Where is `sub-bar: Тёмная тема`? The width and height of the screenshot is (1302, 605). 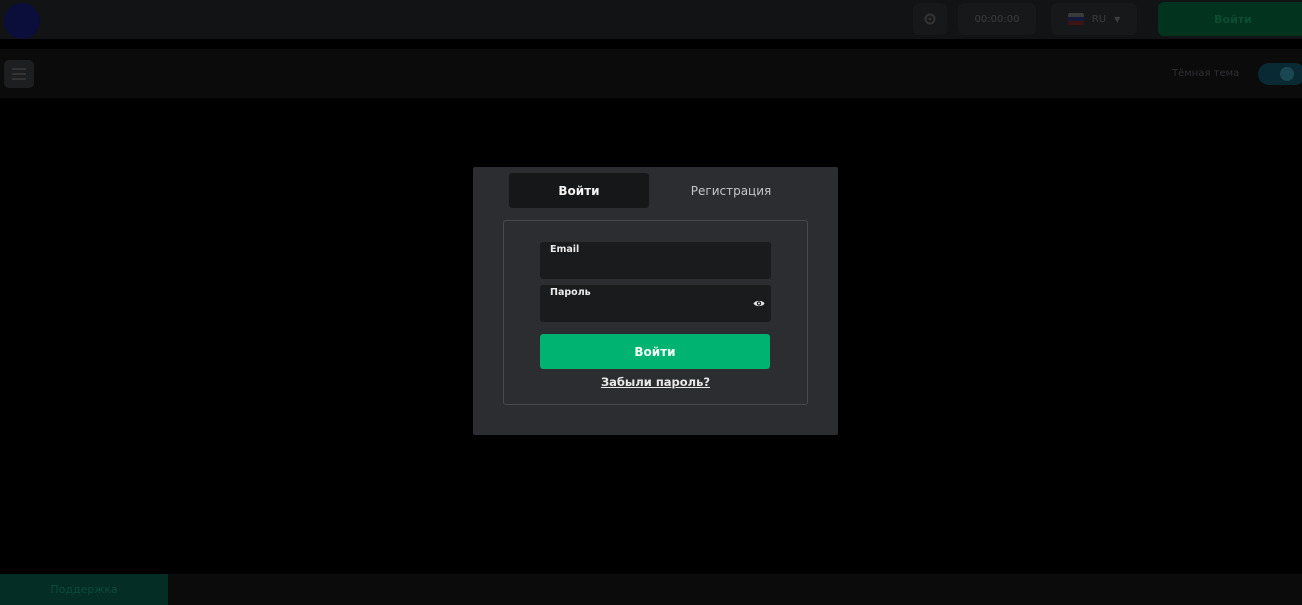 sub-bar: Тёмная тема is located at coordinates (651, 73).